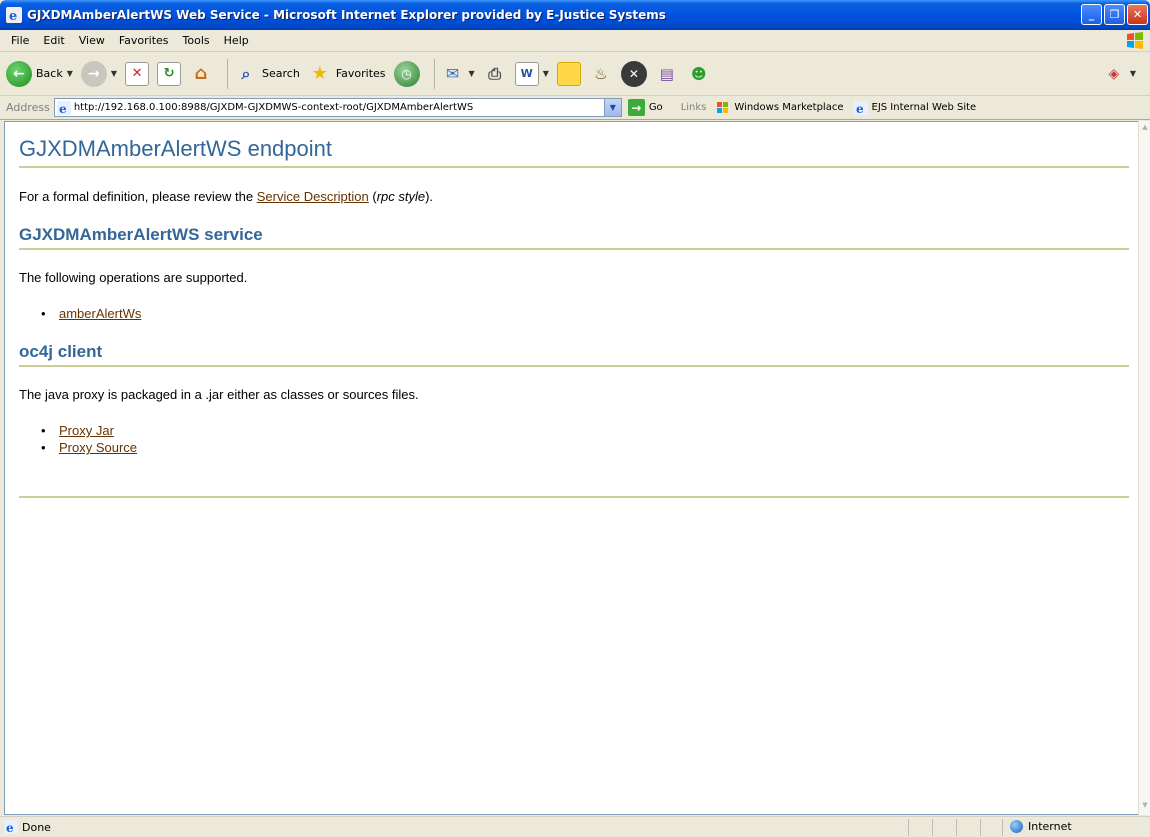 This screenshot has height=837, width=1150. I want to click on favorites-button: ★ Favorites, so click(347, 74).